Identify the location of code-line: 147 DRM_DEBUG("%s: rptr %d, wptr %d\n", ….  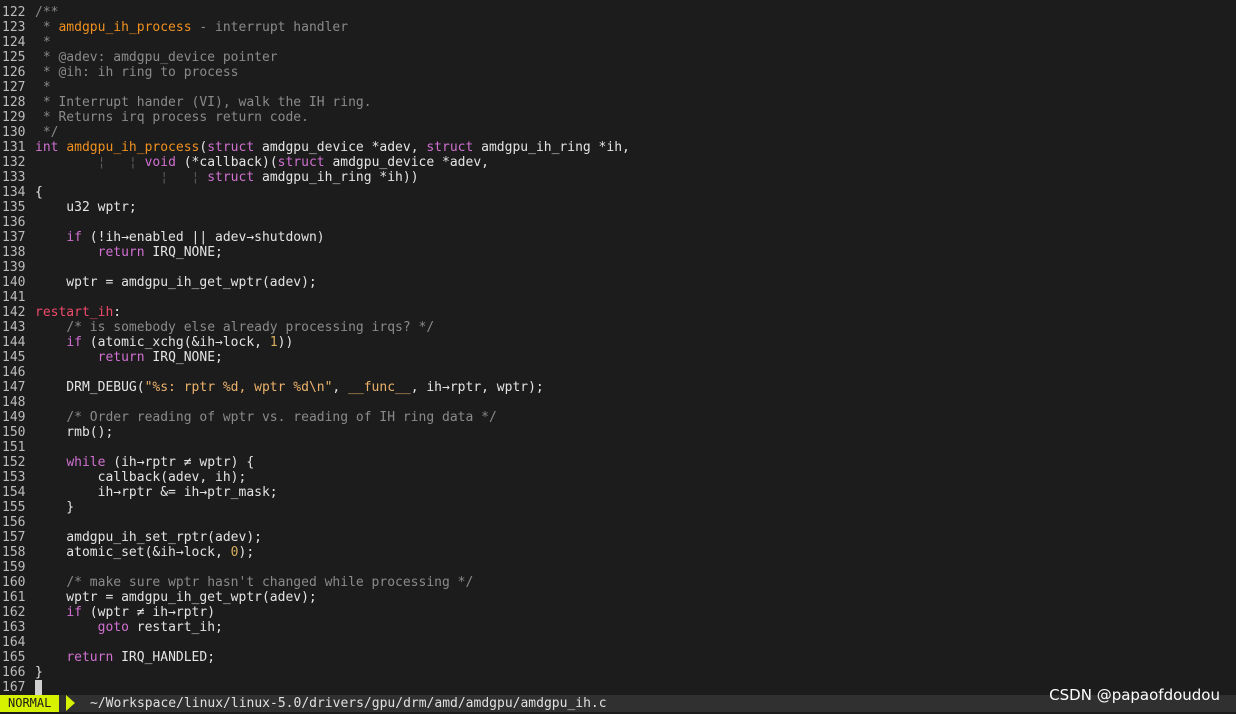
(618, 387).